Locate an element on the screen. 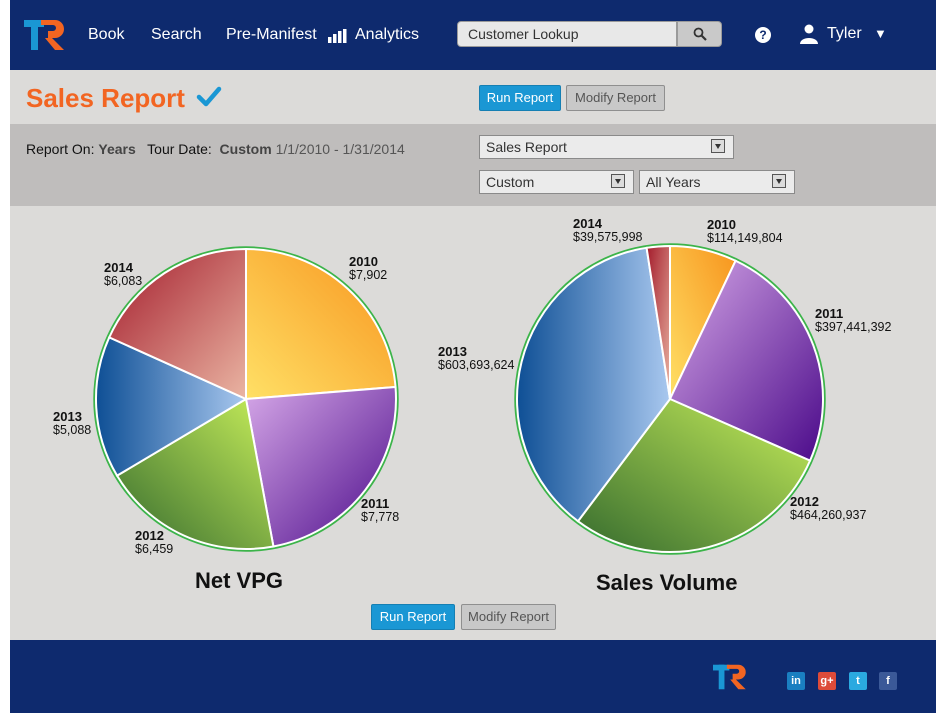 The width and height of the screenshot is (946, 713). modify-report-button-bottom: Modify Report is located at coordinates (508, 617).